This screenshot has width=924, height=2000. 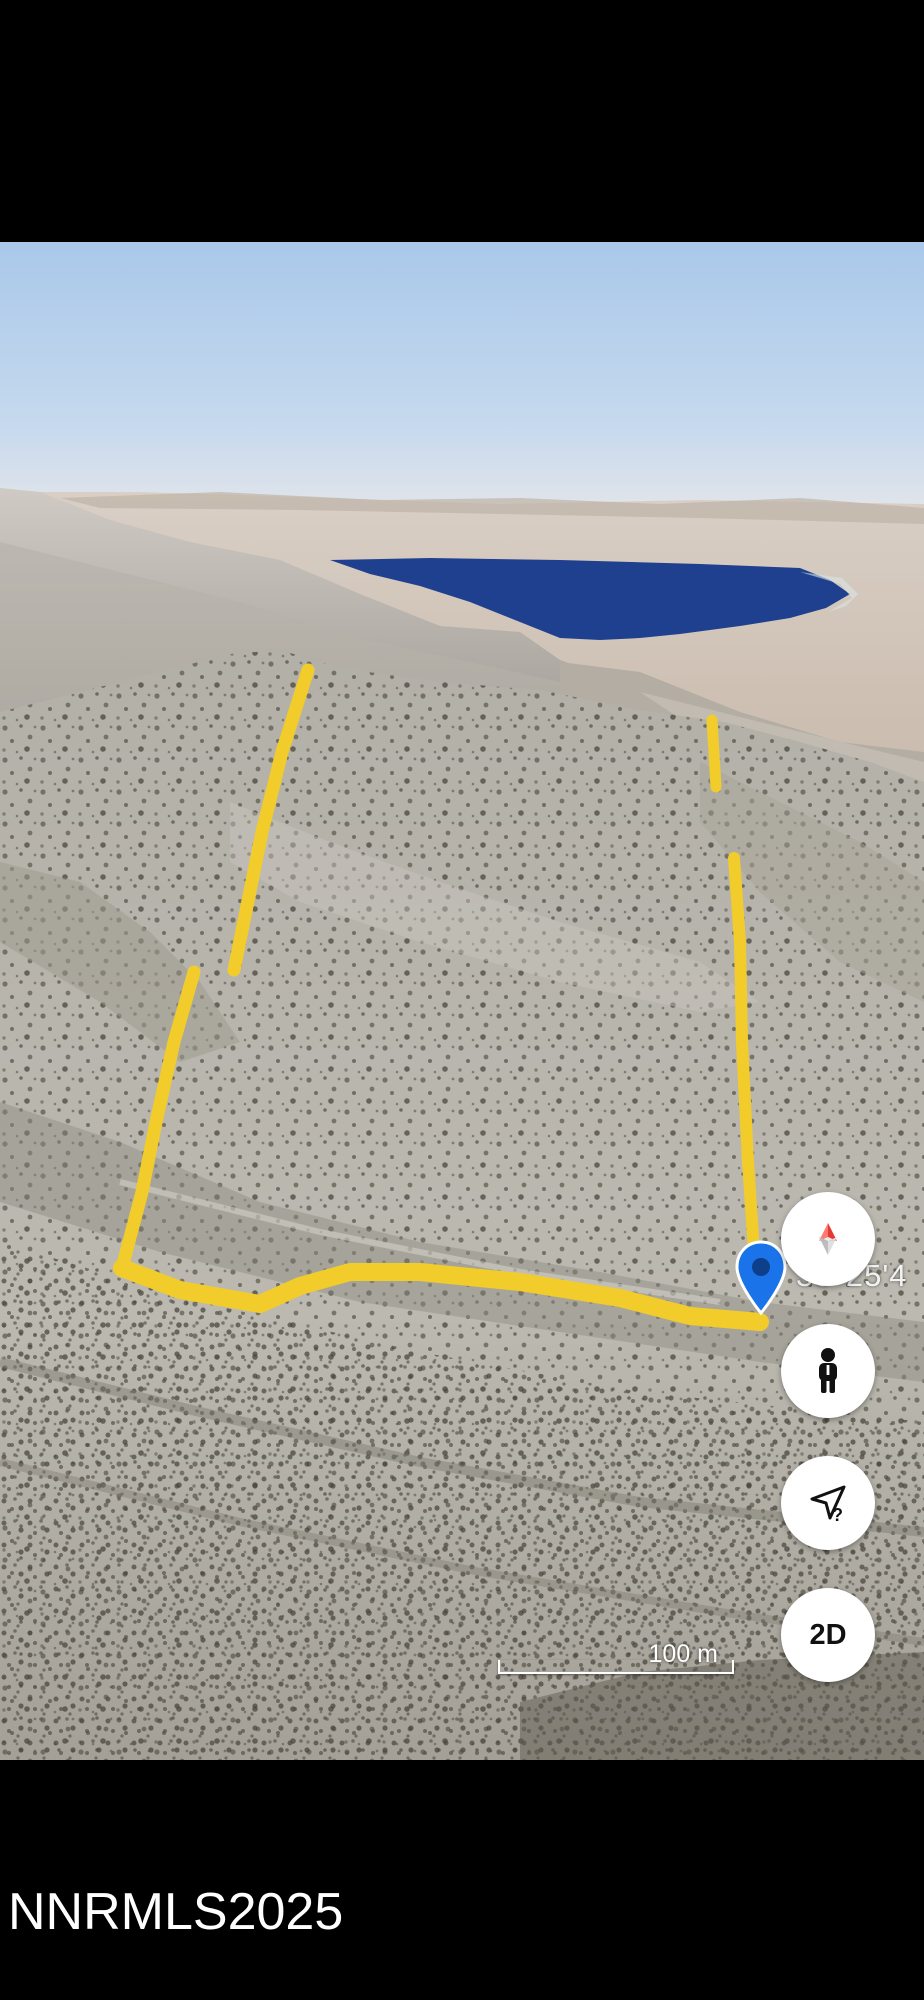 I want to click on view-2d-label: 2D, so click(x=828, y=1634).